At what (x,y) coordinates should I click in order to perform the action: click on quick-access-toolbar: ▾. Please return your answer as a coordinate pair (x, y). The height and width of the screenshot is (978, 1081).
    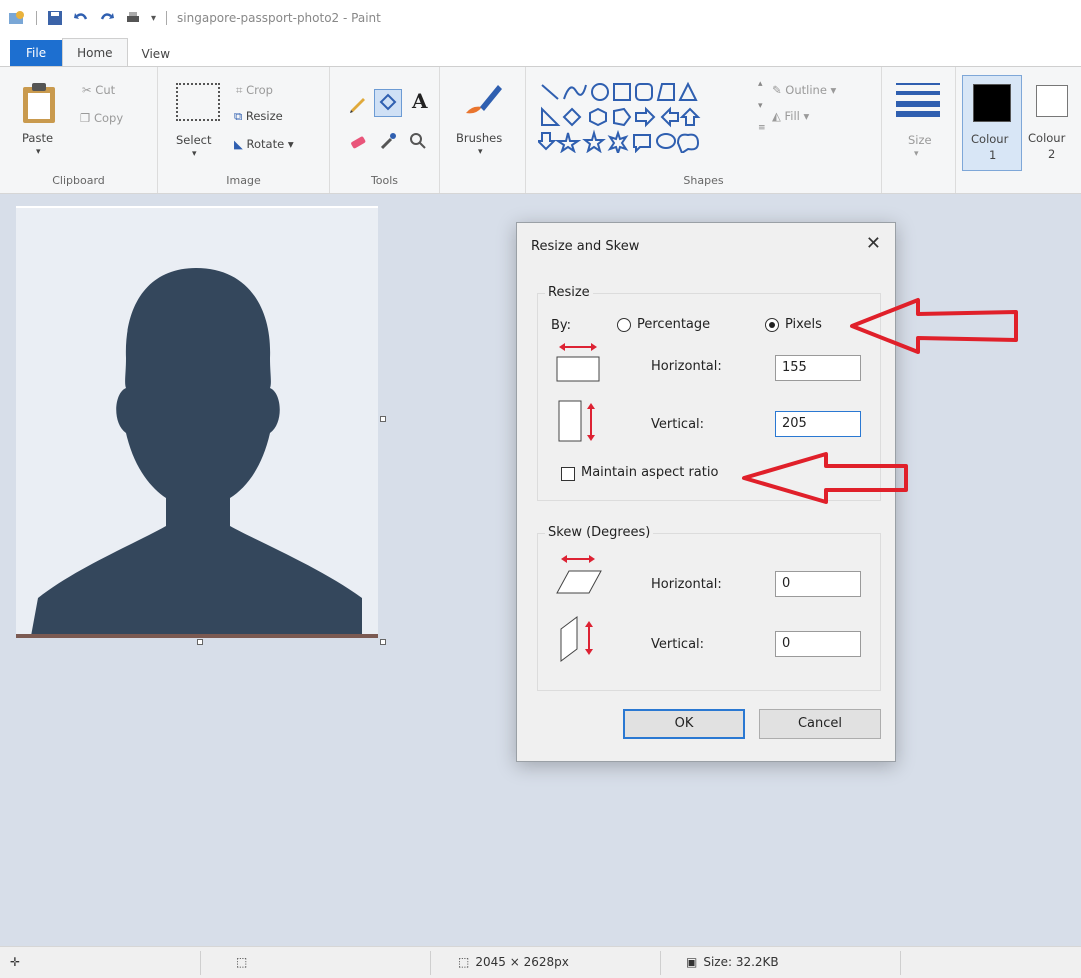
    Looking at the image, I should click on (88, 18).